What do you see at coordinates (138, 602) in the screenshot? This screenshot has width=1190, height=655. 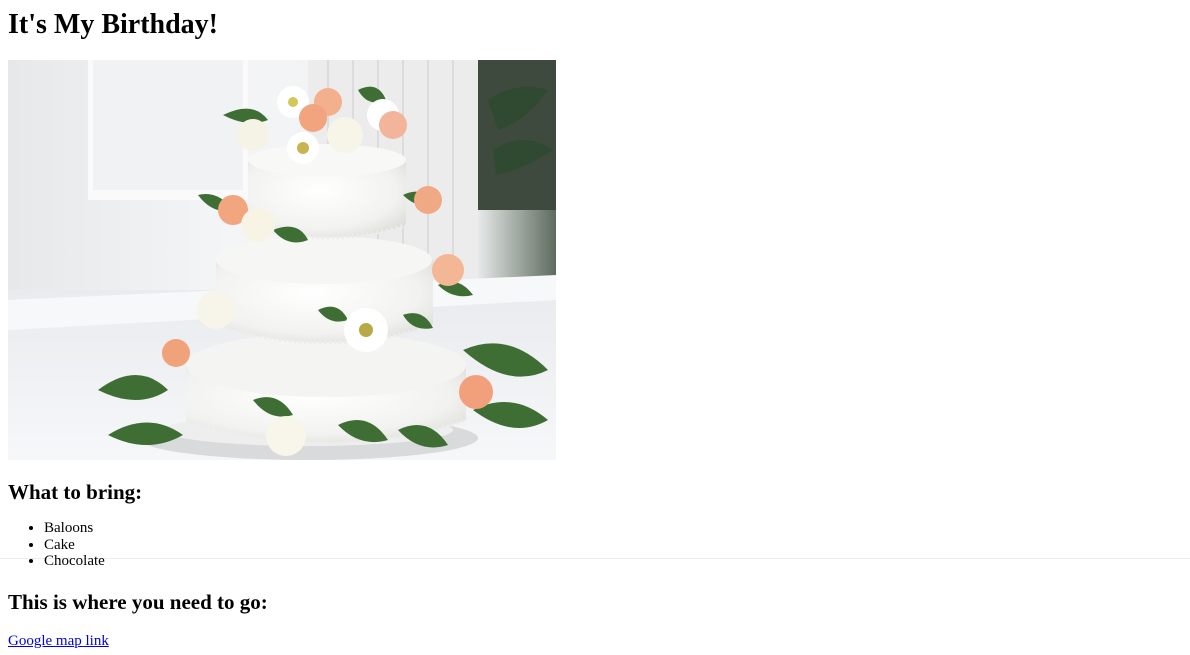 I see `location-heading: This is where you need to go:` at bounding box center [138, 602].